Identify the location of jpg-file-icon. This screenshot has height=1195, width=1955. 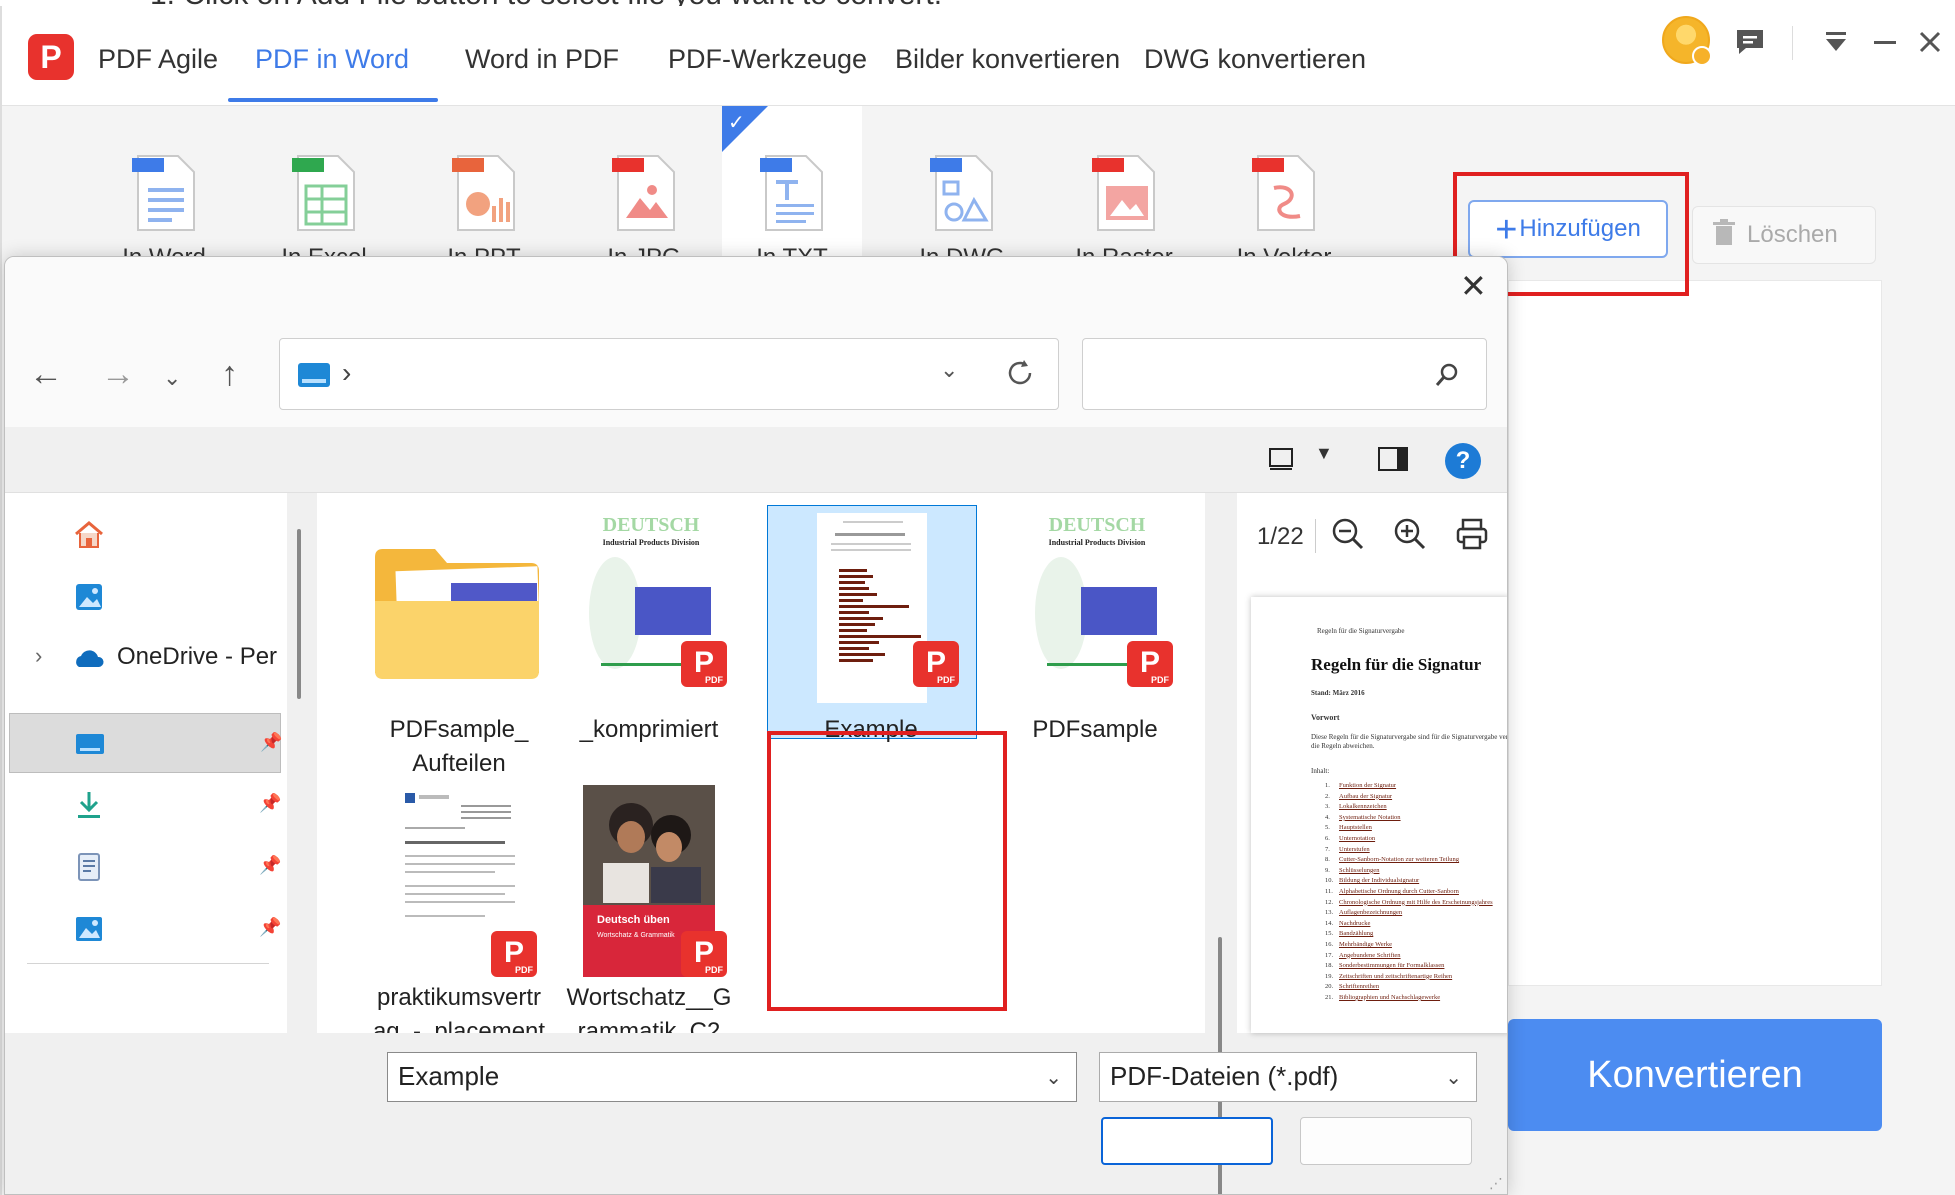
(643, 193).